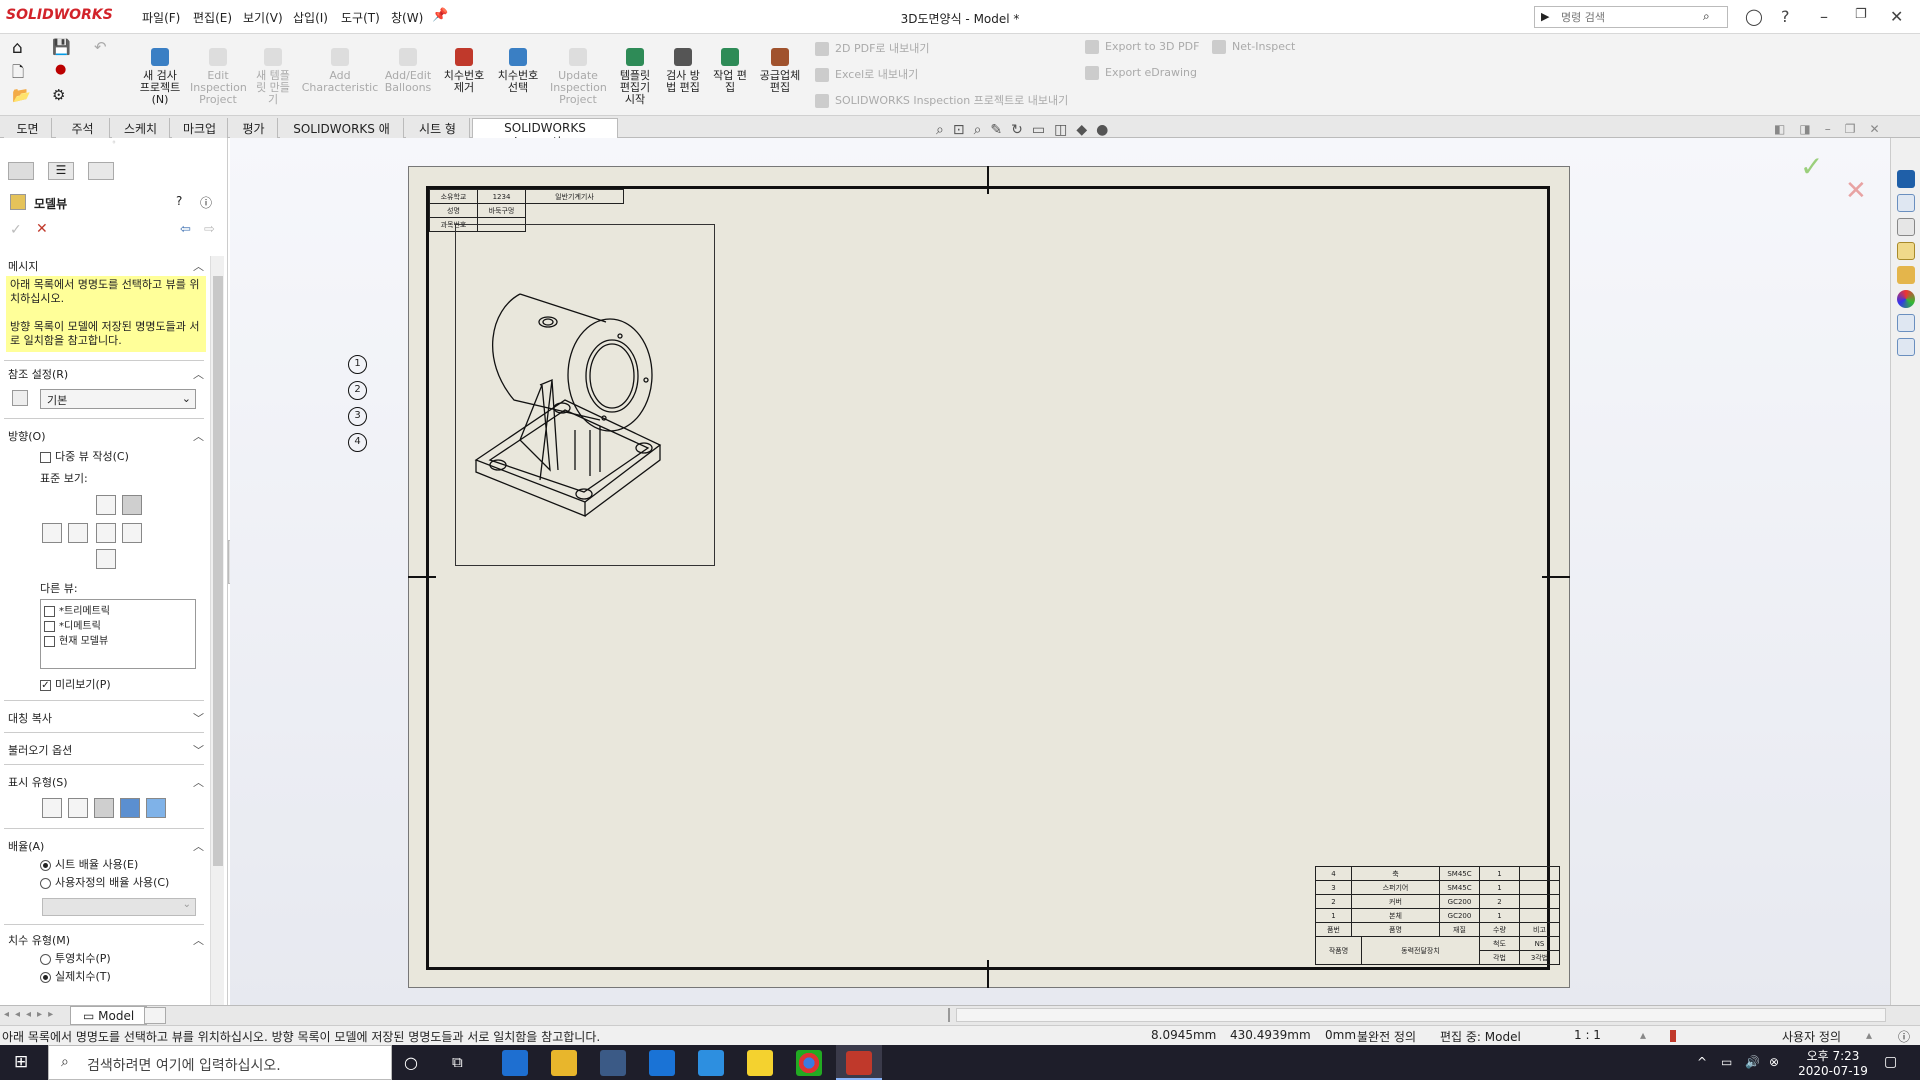  Describe the element at coordinates (1587, 1035) in the screenshot. I see `status-scale: 1` at that location.